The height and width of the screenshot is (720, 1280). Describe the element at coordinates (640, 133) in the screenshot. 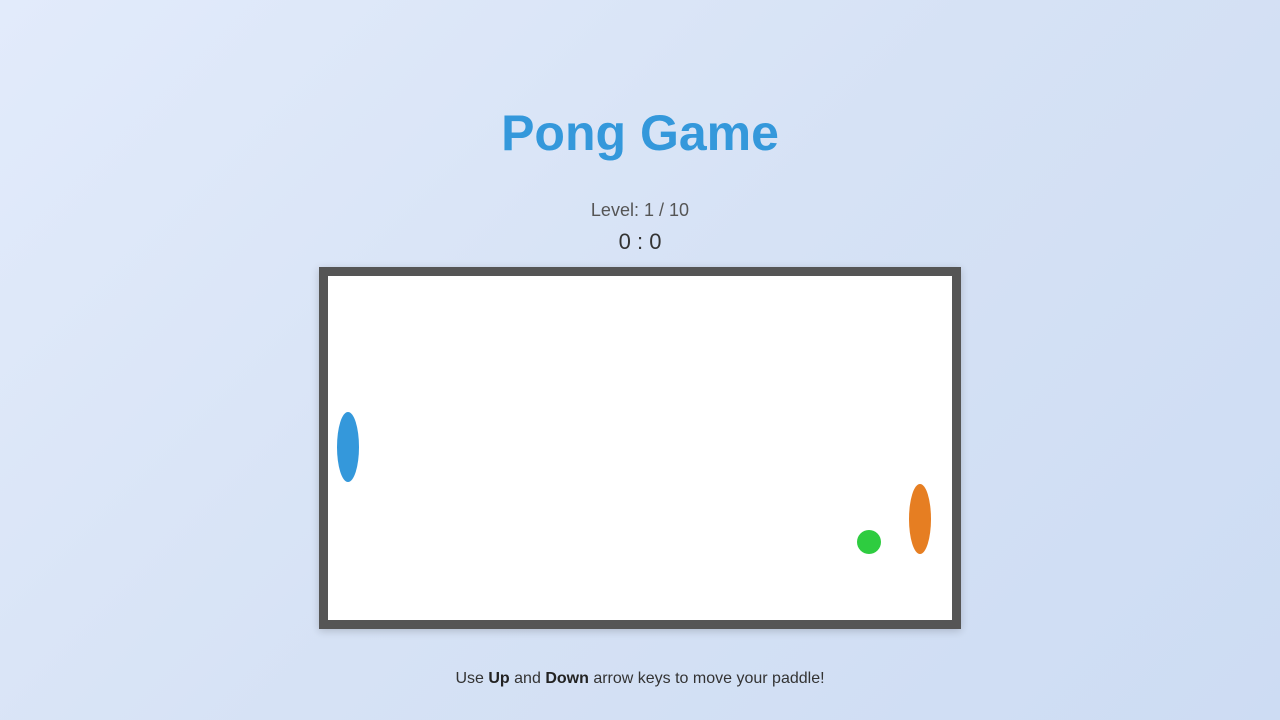

I see `game-title: Pong Game` at that location.